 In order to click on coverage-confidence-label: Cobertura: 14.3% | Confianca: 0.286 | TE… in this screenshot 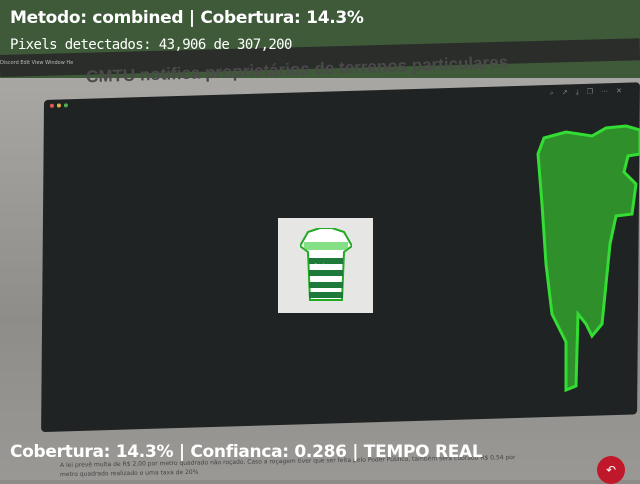, I will do `click(246, 452)`.